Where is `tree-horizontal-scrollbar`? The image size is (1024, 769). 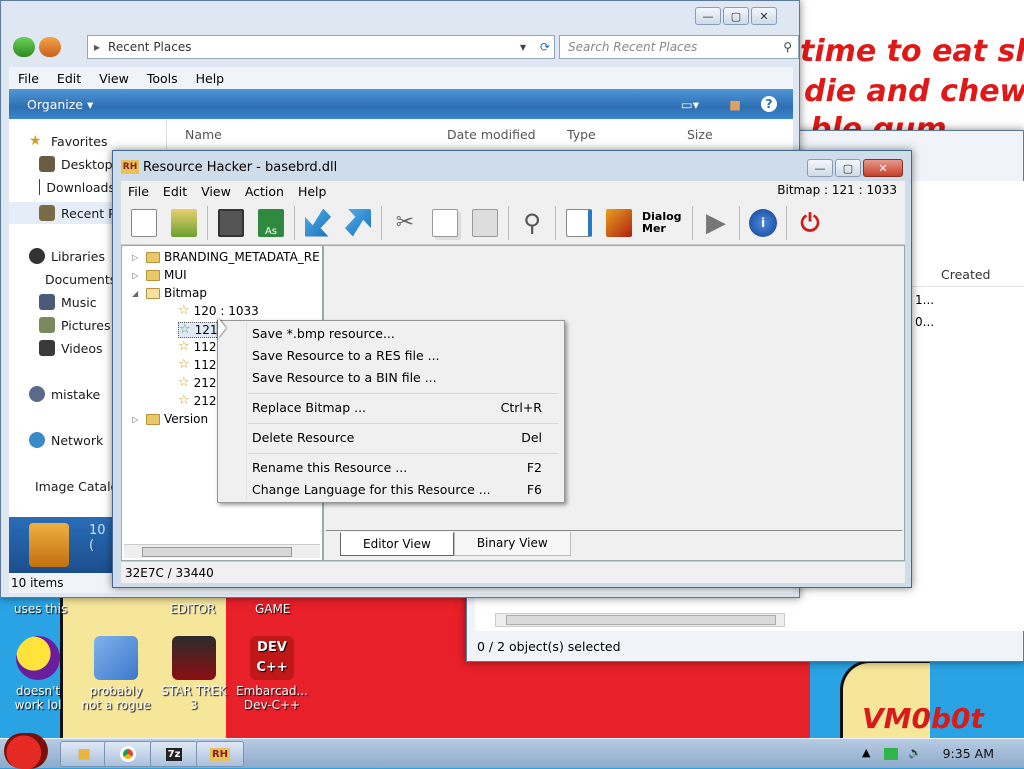
tree-horizontal-scrollbar is located at coordinates (222, 551).